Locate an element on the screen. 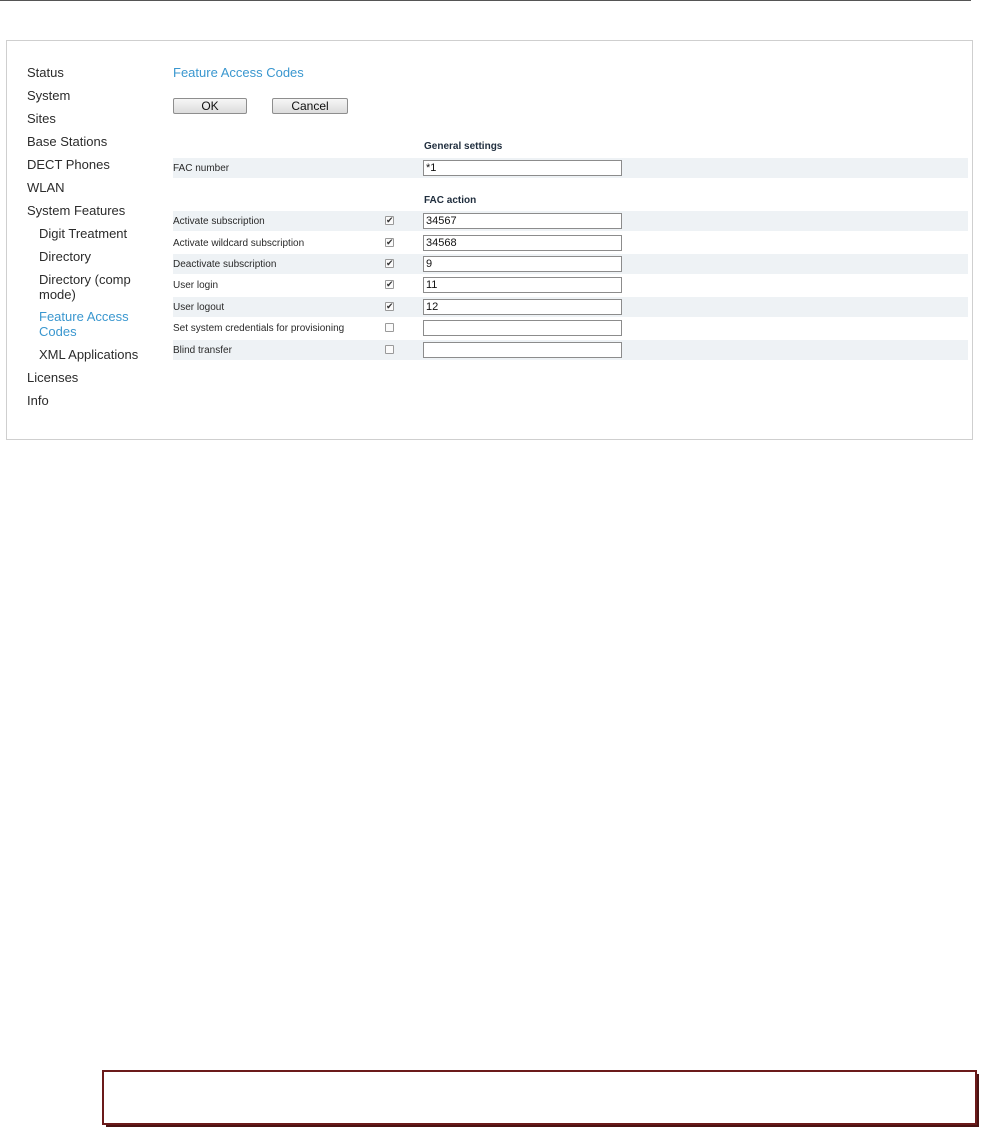  fac-row-deactivate-subscription: Deactivate subscription ✔ is located at coordinates (570, 264).